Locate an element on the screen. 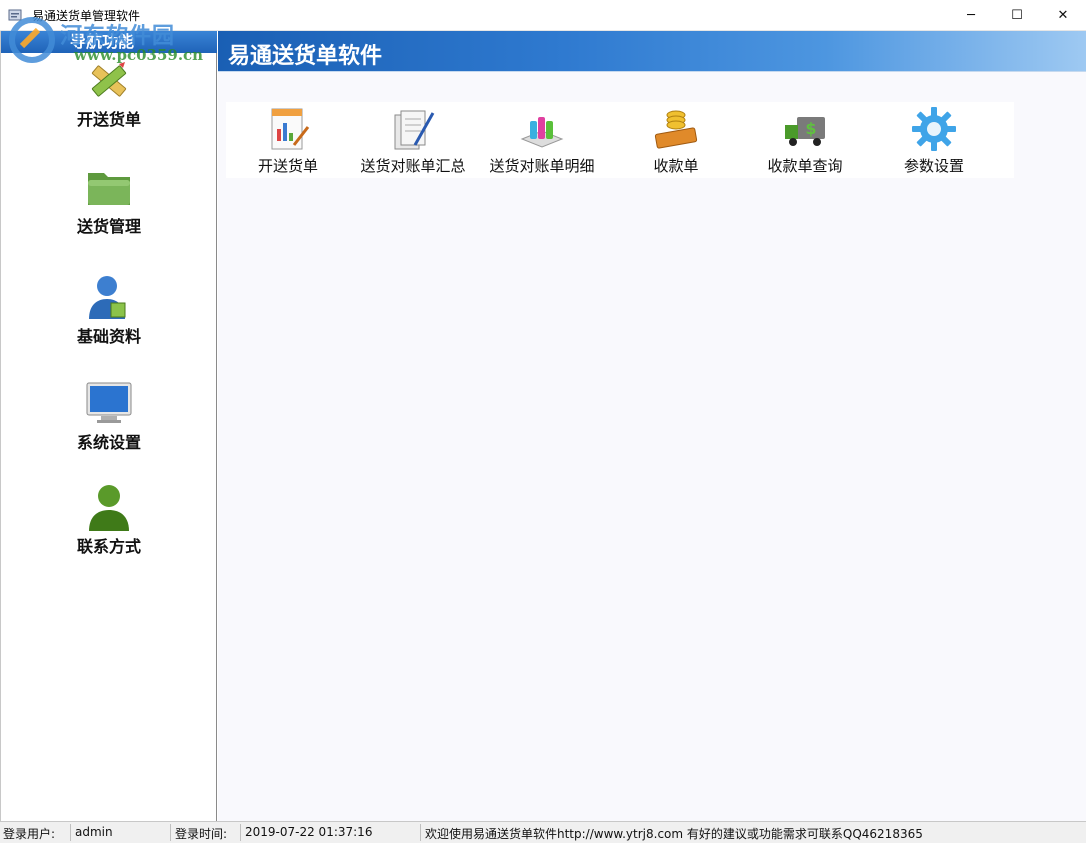 Image resolution: width=1086 pixels, height=843 pixels. status-user-value: admin is located at coordinates (94, 832).